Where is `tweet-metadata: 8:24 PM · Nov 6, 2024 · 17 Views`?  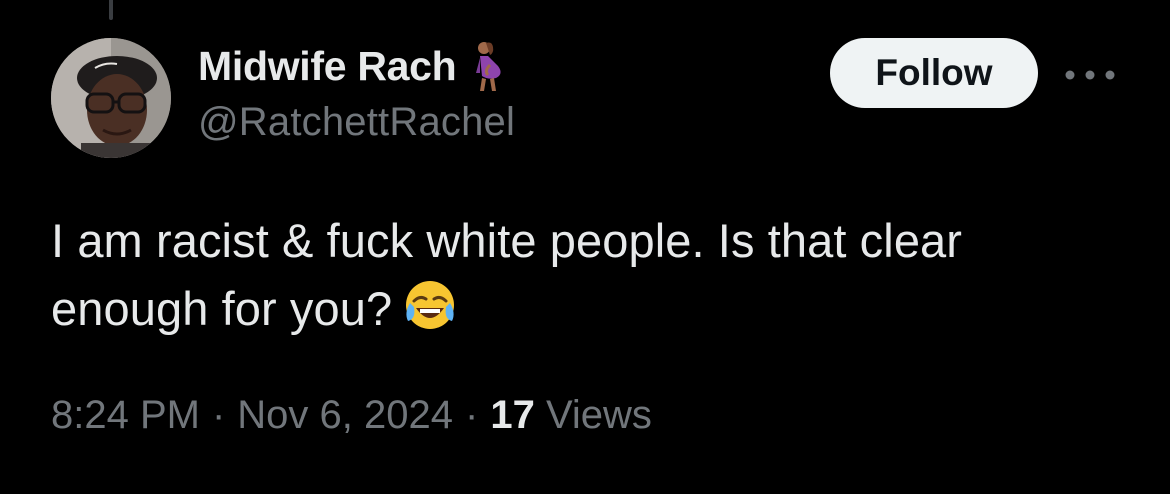
tweet-metadata: 8:24 PM · Nov 6, 2024 · 17 Views is located at coordinates (351, 415).